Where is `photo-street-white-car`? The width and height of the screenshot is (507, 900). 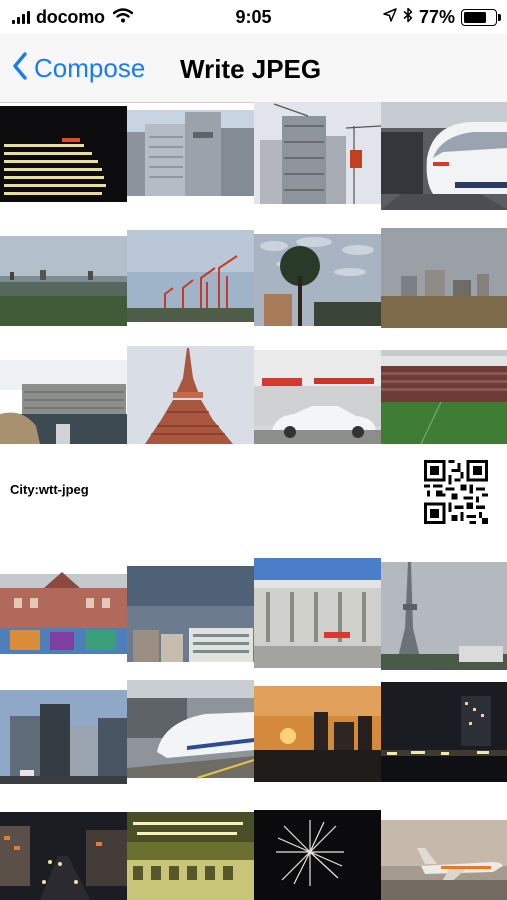 photo-street-white-car is located at coordinates (317, 387).